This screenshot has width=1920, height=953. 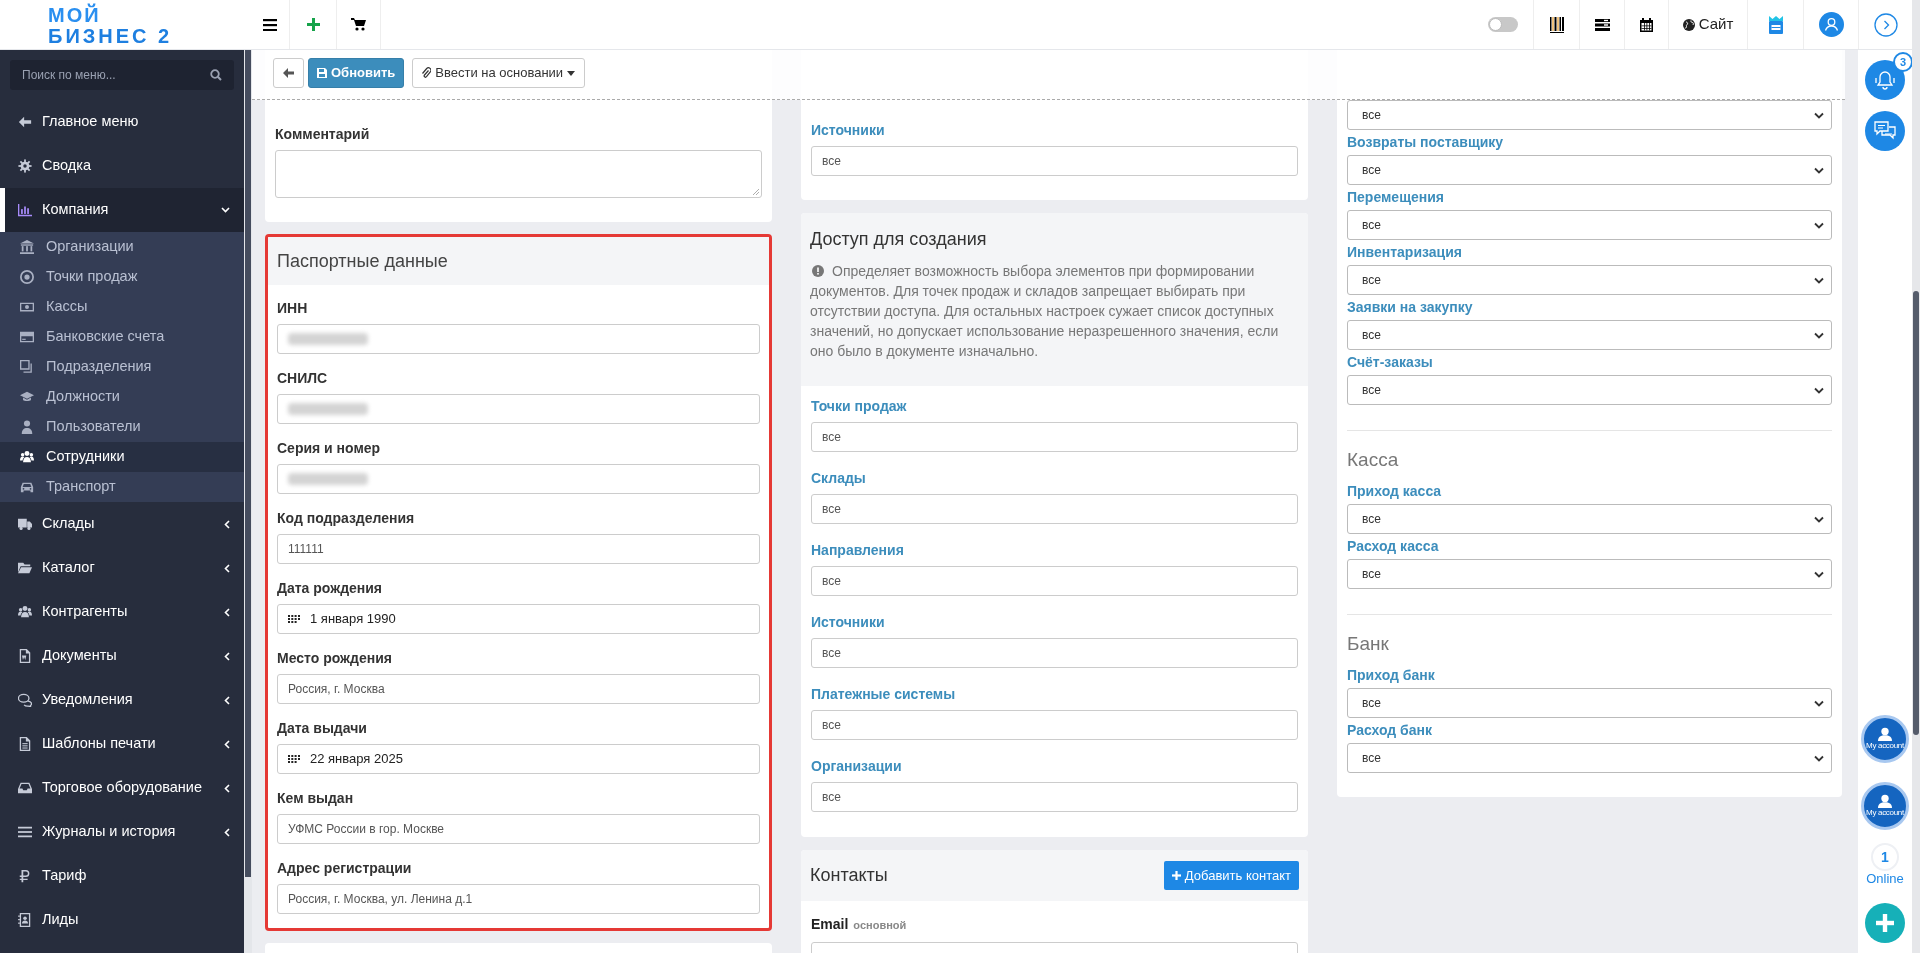 I want to click on sidebar-item: Каталог, so click(x=122, y=568).